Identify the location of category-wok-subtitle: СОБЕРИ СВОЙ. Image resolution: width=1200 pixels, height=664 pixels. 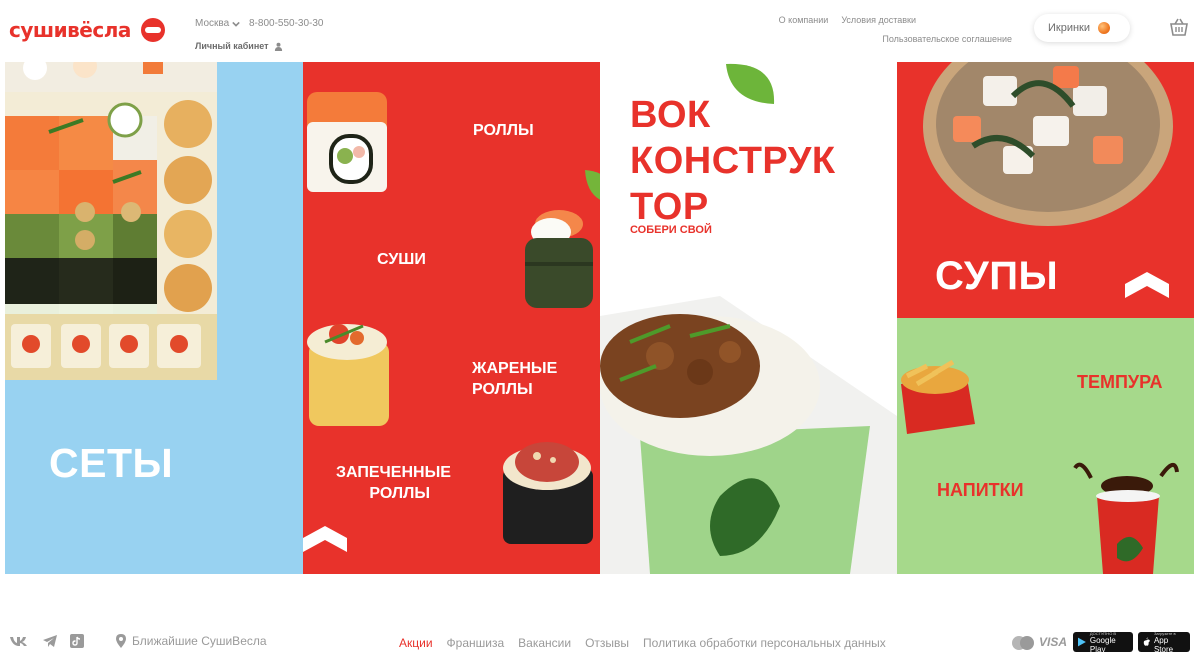
(671, 230).